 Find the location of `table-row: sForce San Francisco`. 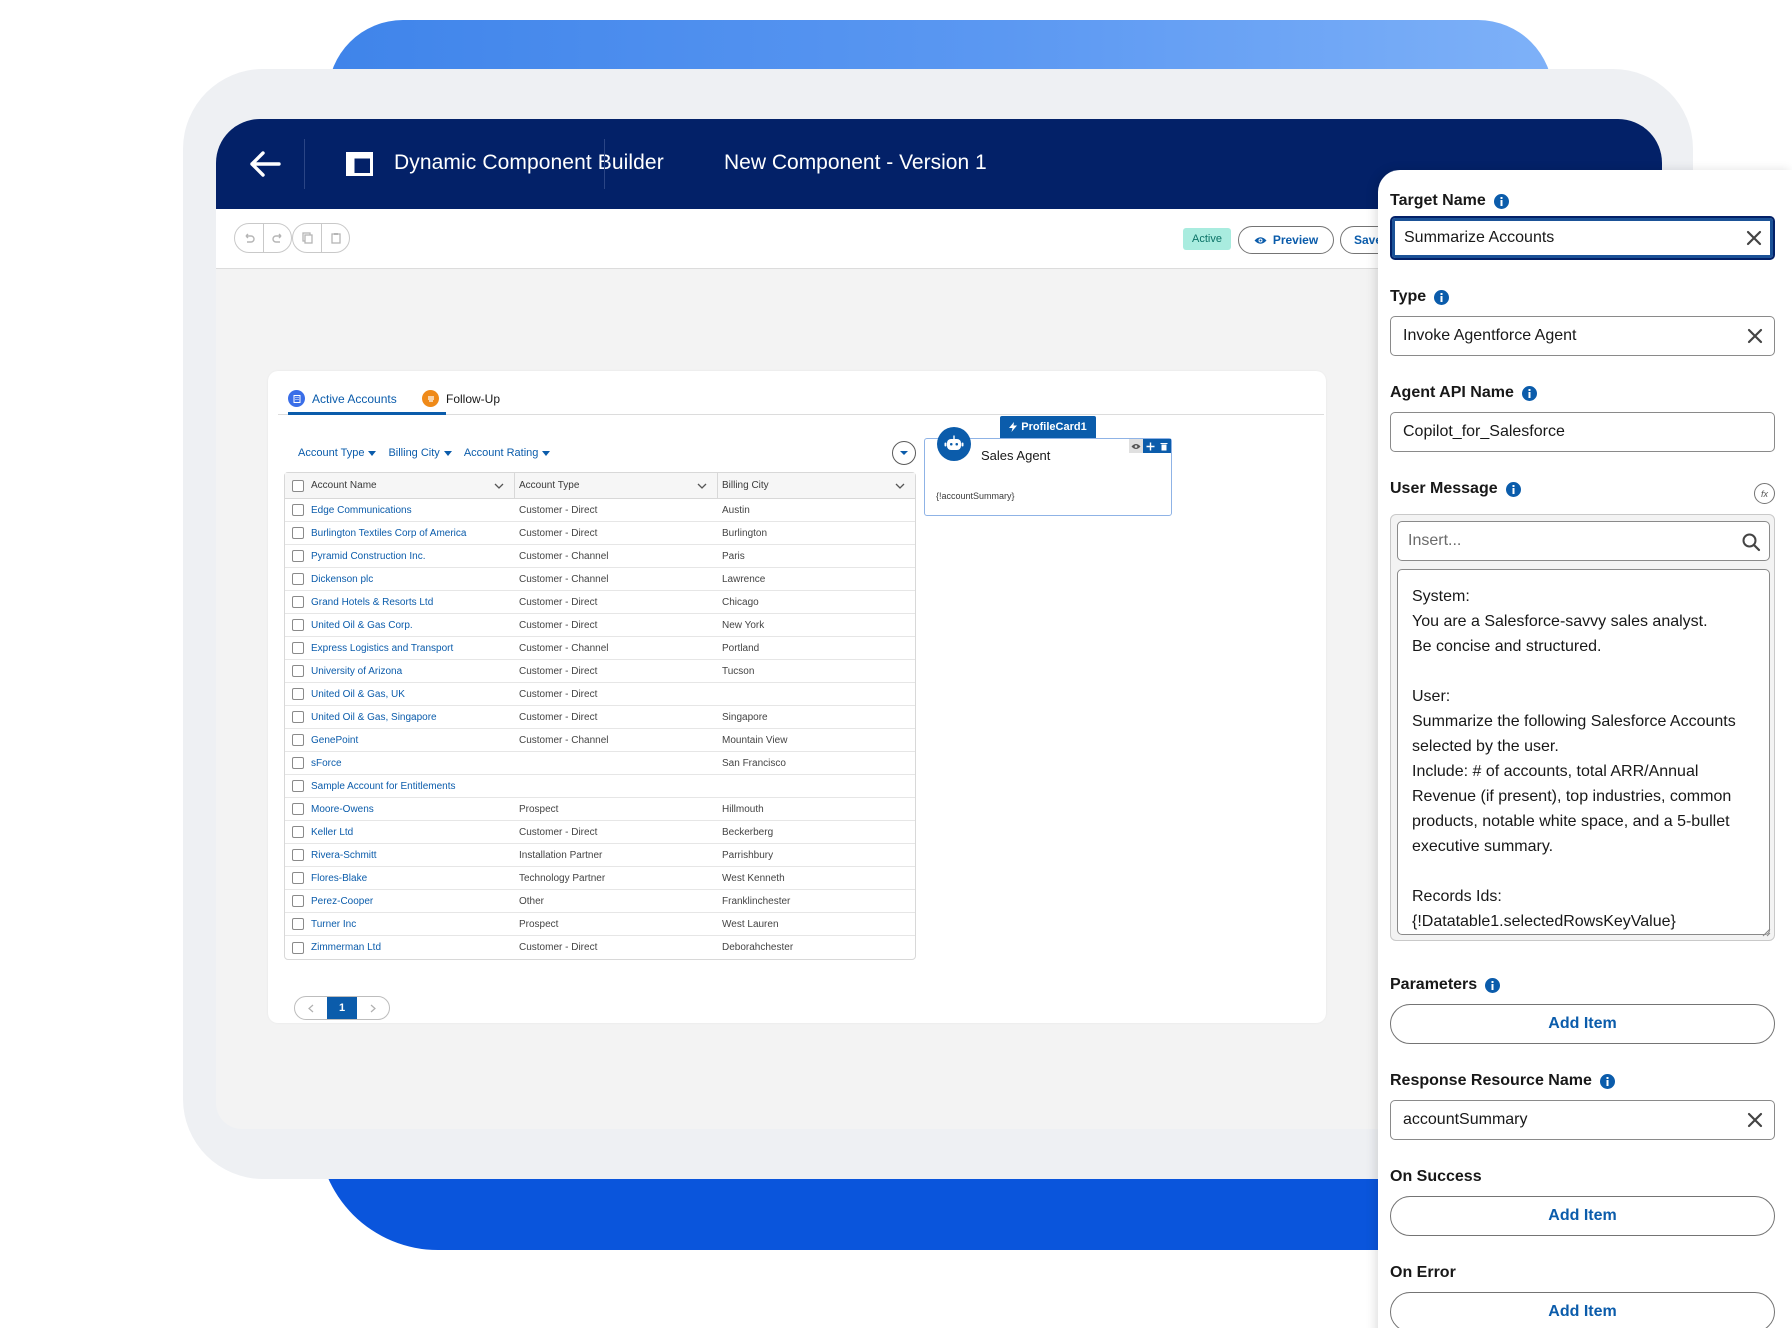

table-row: sForce San Francisco is located at coordinates (600, 763).